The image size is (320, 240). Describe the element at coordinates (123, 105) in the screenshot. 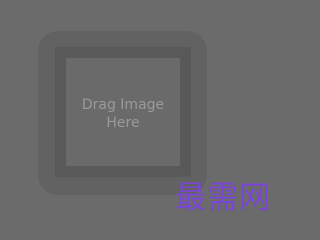

I see `drop-instructions-line-1: Drag Image` at that location.